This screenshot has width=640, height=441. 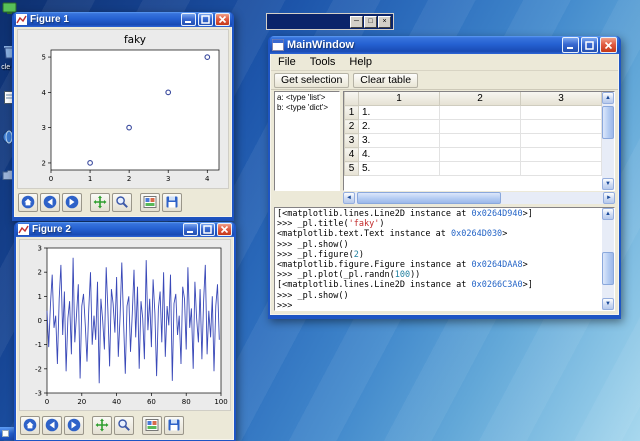 I want to click on column-header: 3, so click(x=561, y=99).